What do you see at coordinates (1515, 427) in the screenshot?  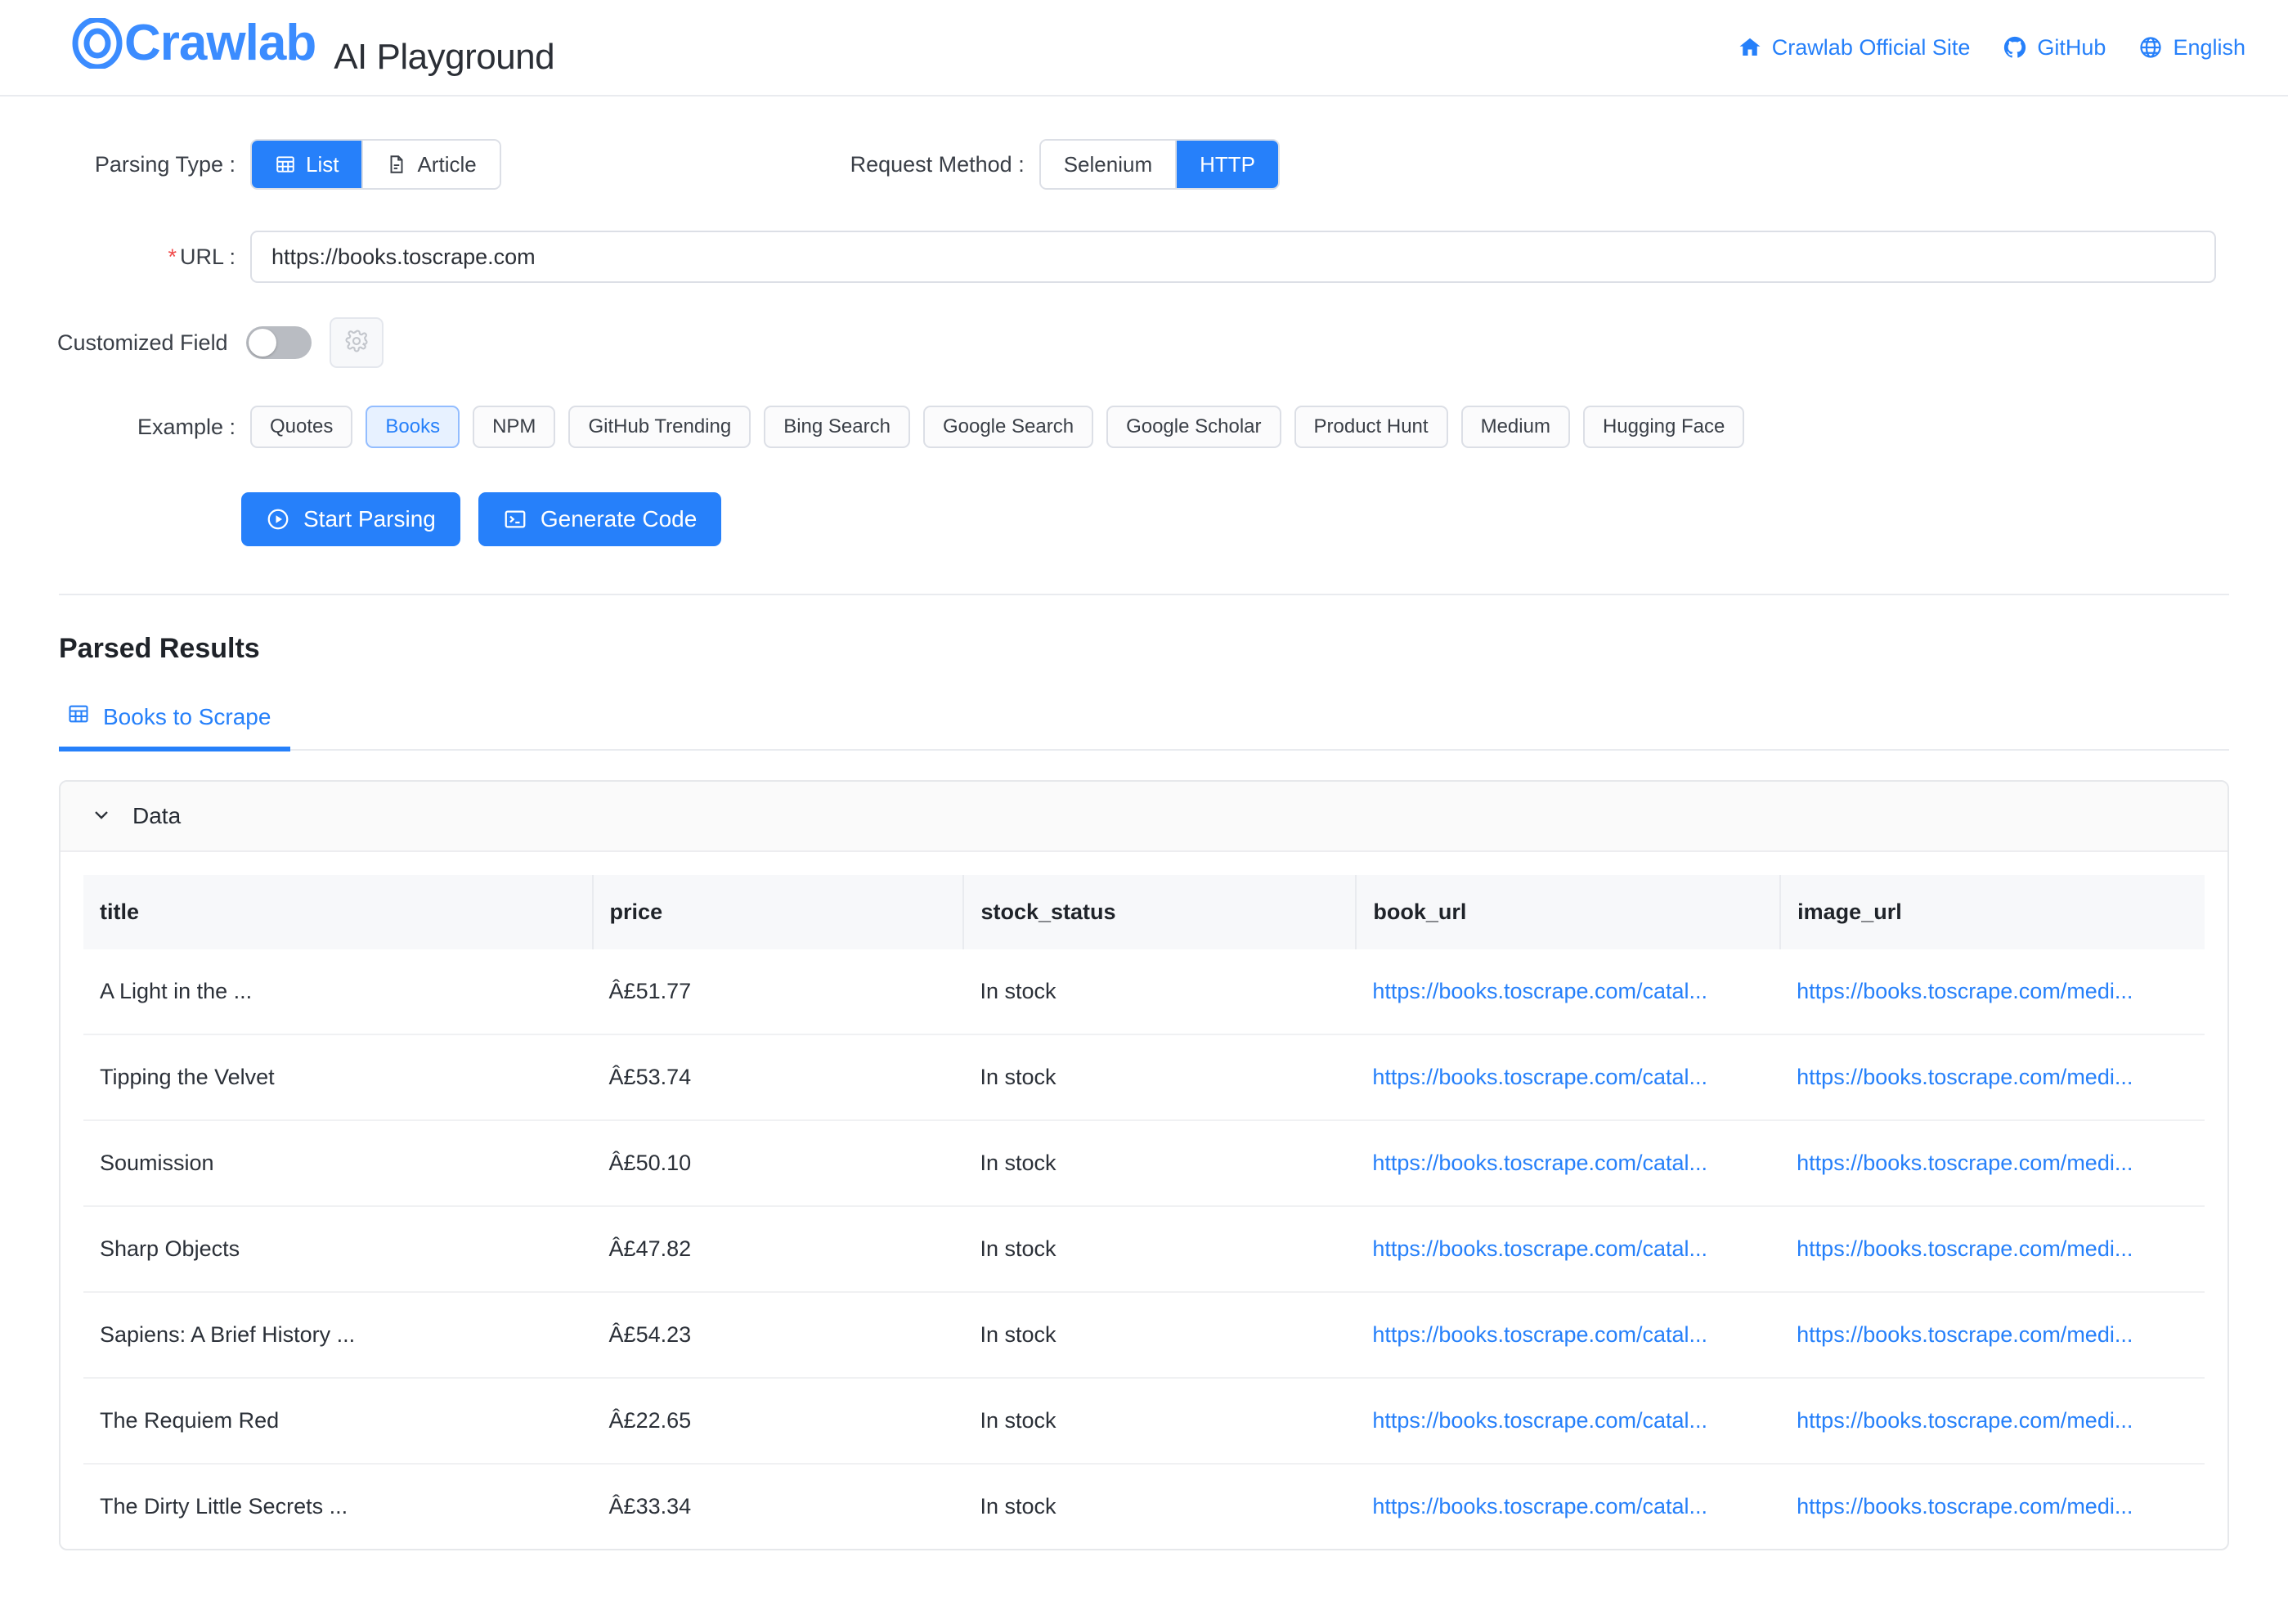 I see `example-chip-medium: Medium` at bounding box center [1515, 427].